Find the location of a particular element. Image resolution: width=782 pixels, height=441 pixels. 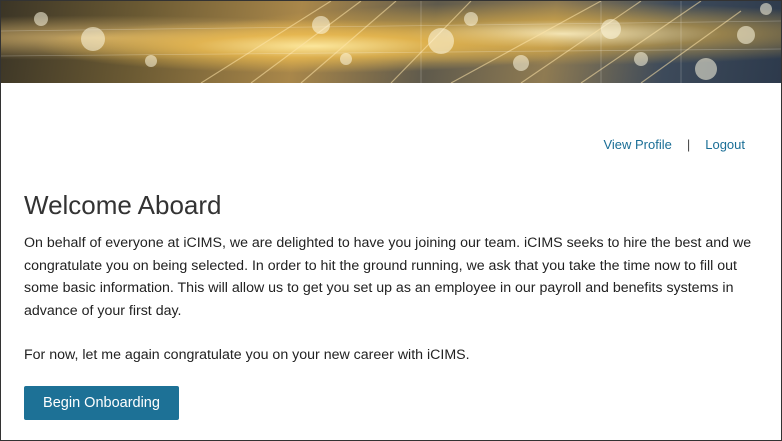

begin-onboarding-button: Begin Onboarding is located at coordinates (101, 403).